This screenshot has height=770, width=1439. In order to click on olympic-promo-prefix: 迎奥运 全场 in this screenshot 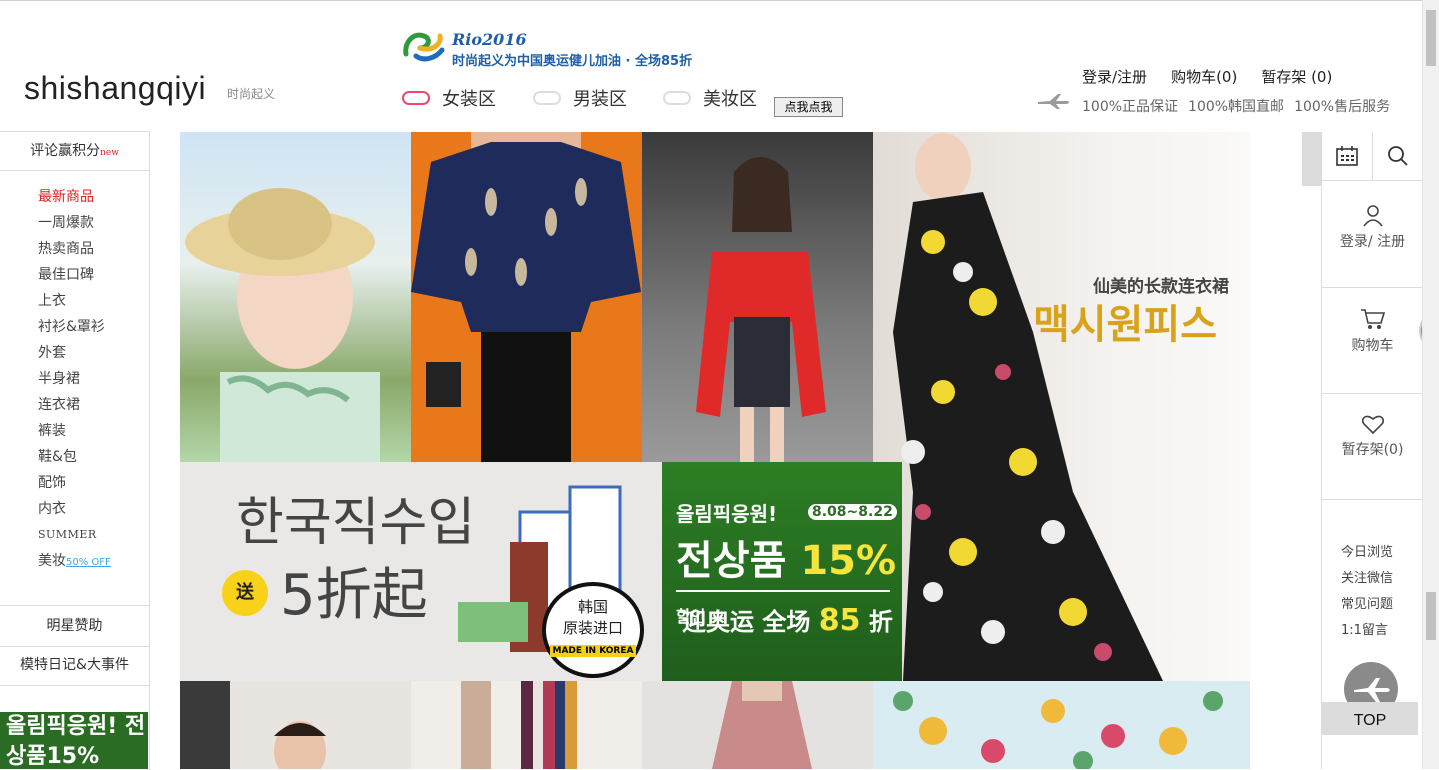, I will do `click(746, 622)`.